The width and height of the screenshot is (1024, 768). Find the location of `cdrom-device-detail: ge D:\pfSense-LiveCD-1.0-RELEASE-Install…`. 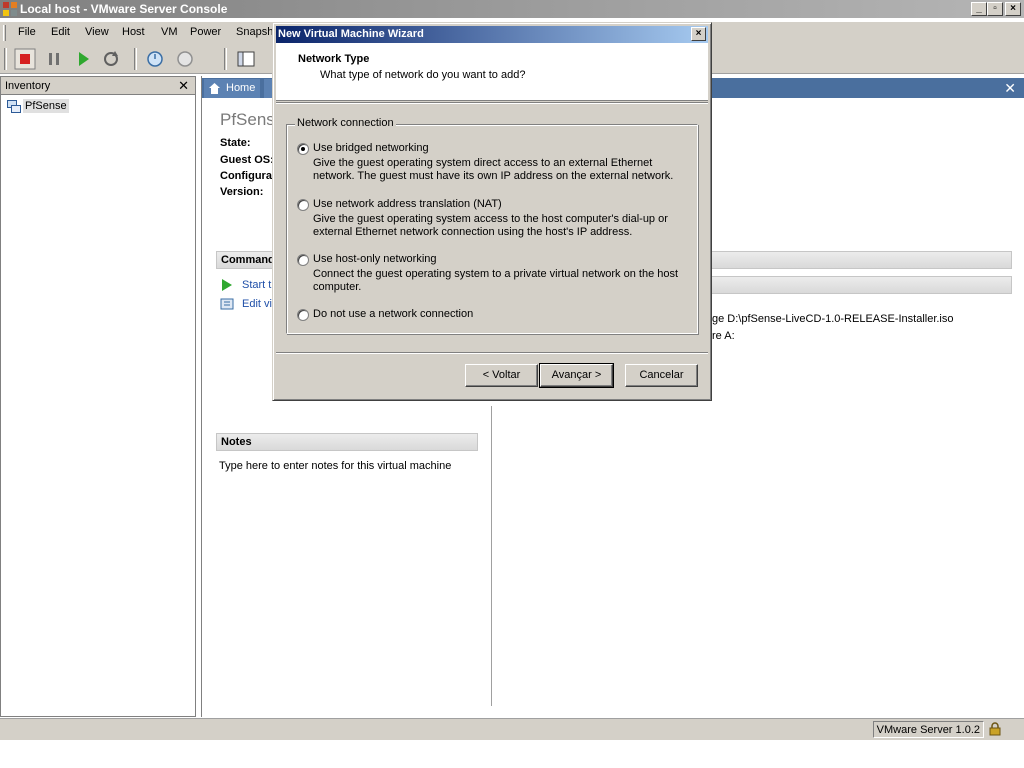

cdrom-device-detail: ge D:\pfSense-LiveCD-1.0-RELEASE-Install… is located at coordinates (833, 319).